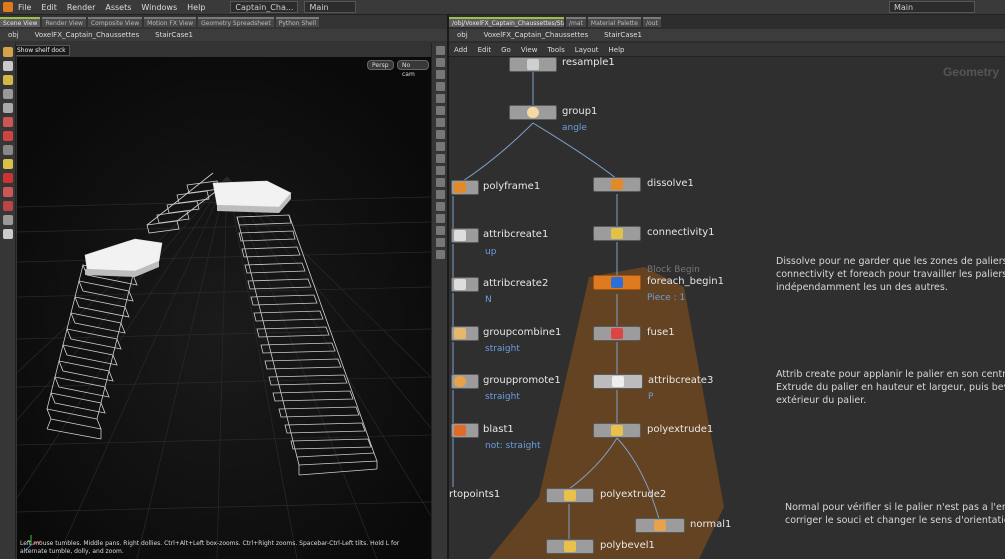 The height and width of the screenshot is (559, 1005). Describe the element at coordinates (13, 35) in the screenshot. I see `path-obj: obj` at that location.